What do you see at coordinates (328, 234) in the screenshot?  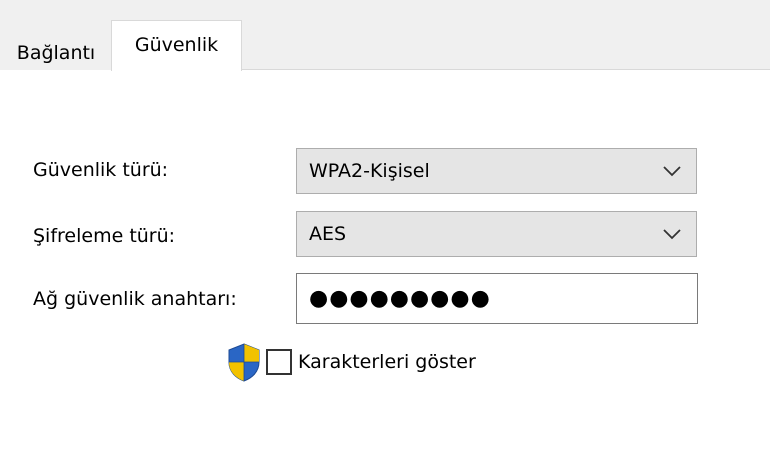 I see `encryption-type-value: AES` at bounding box center [328, 234].